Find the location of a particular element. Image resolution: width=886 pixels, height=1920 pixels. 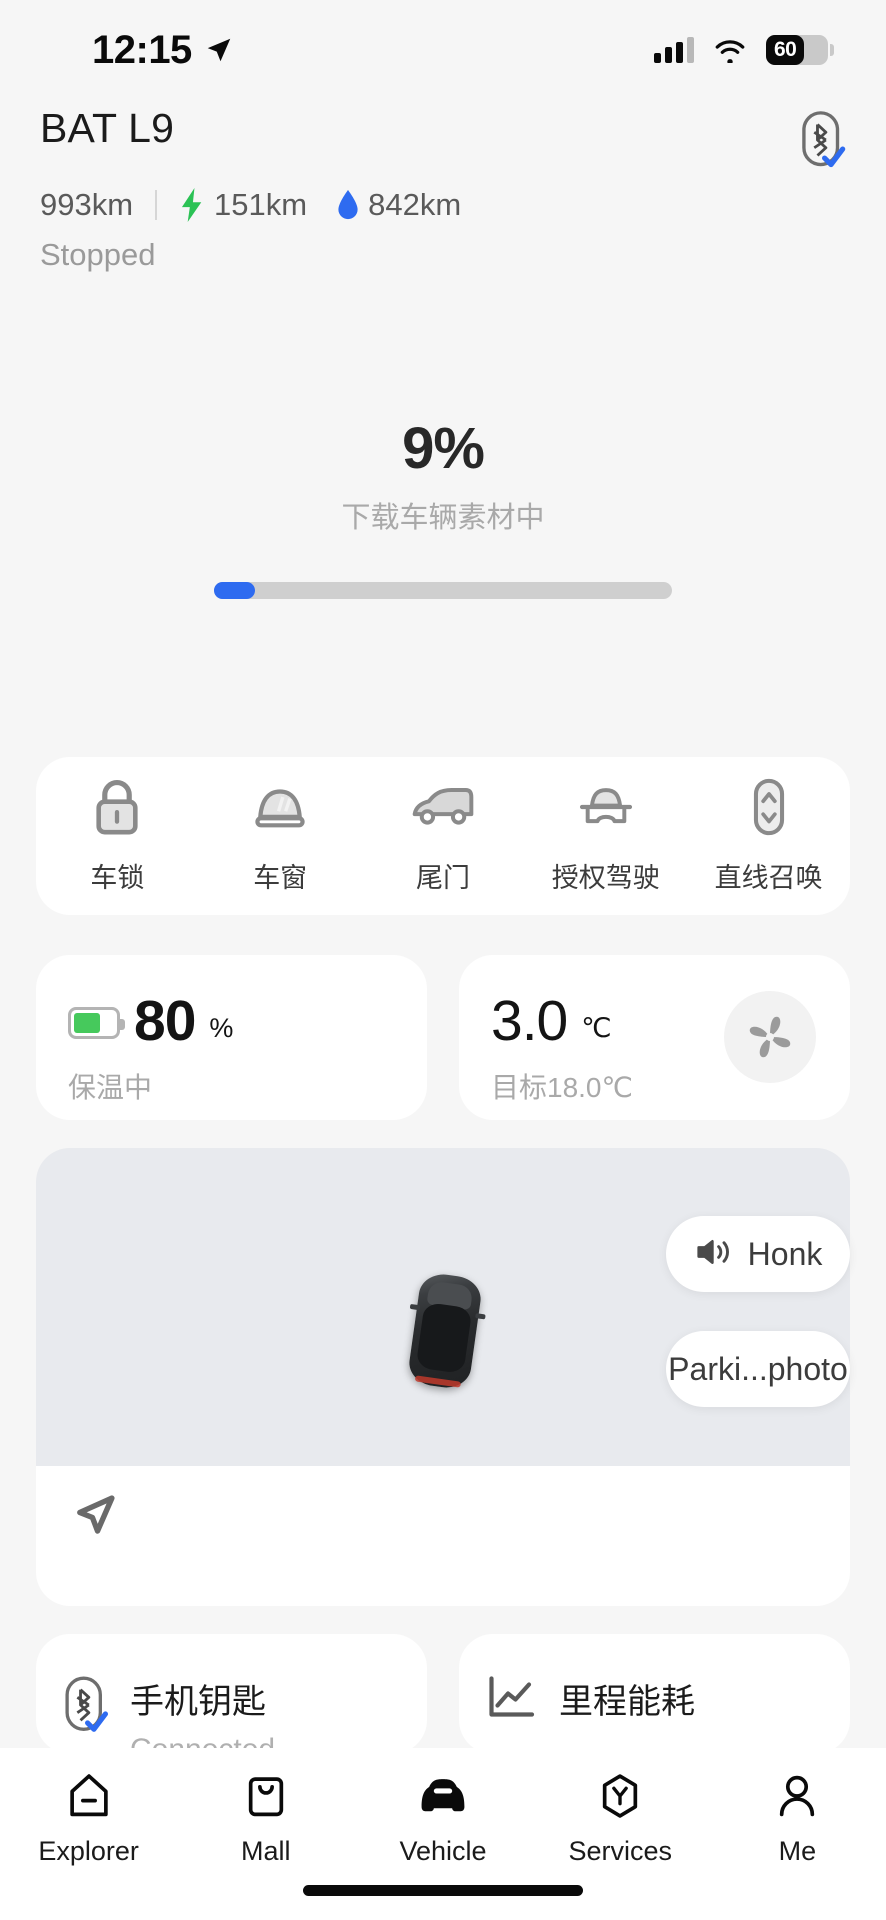

download-progress: 9% 下载车辆素材中 is located at coordinates (443, 507).